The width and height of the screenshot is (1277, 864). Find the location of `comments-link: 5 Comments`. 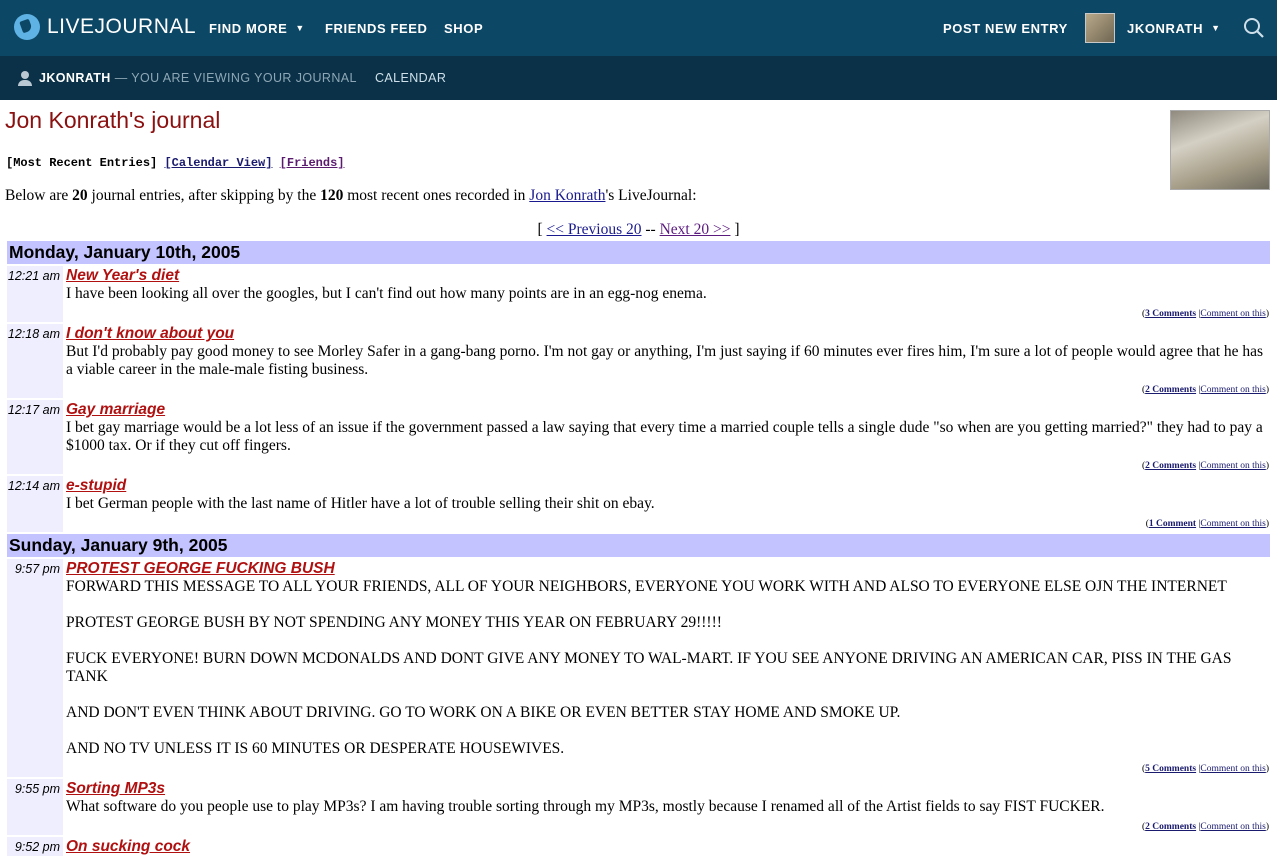

comments-link: 5 Comments is located at coordinates (1170, 769).